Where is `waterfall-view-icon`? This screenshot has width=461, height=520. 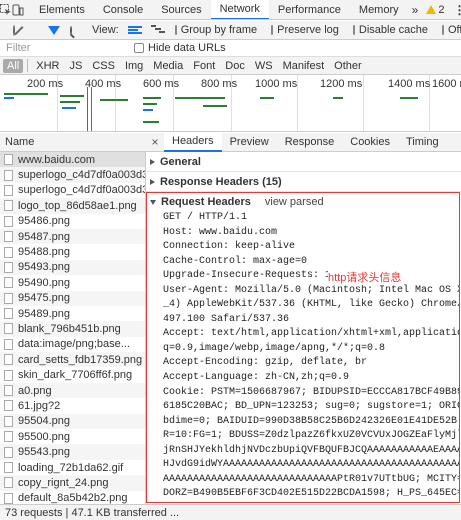 waterfall-view-icon is located at coordinates (157, 30).